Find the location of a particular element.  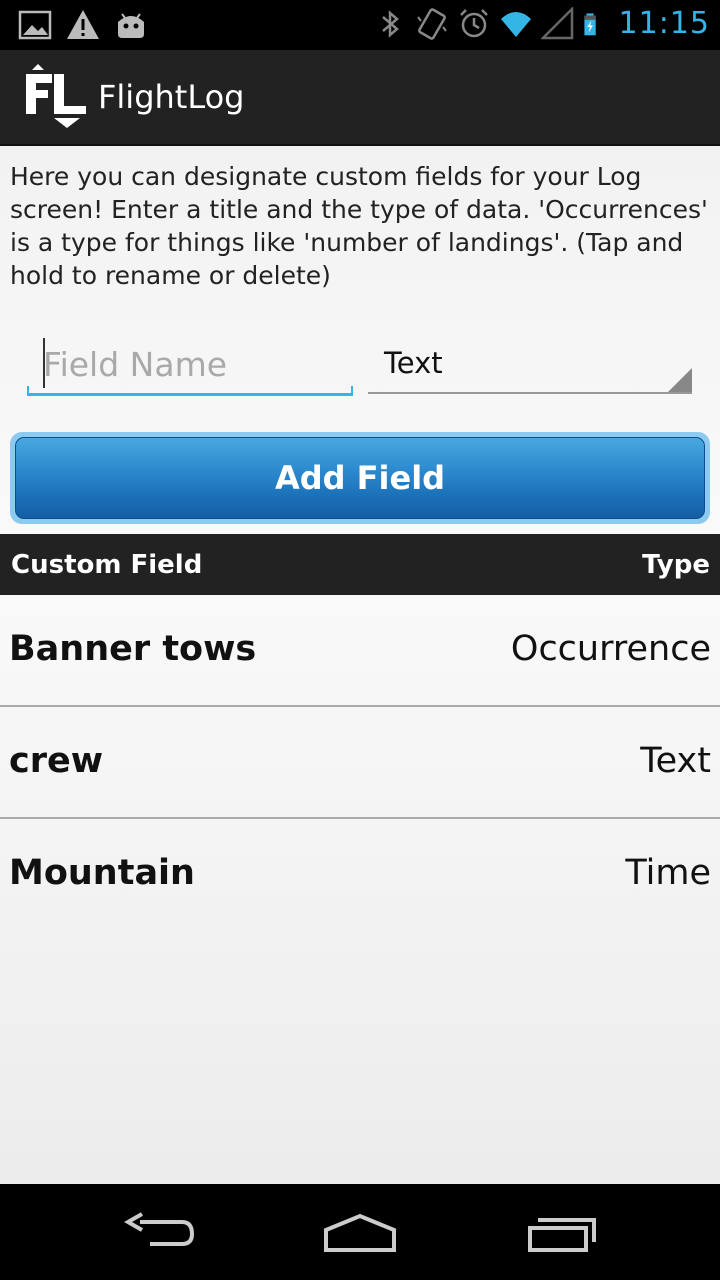

android-icon is located at coordinates (131, 25).